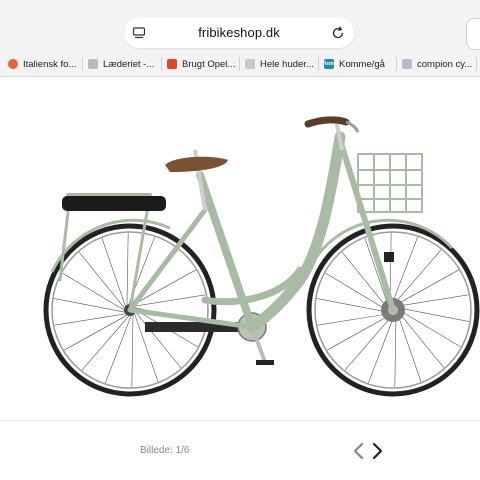  I want to click on front-basket, so click(390, 183).